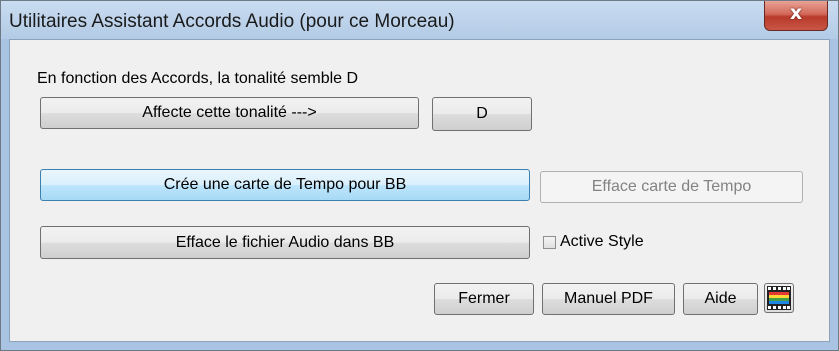 This screenshot has width=839, height=351. What do you see at coordinates (484, 299) in the screenshot?
I see `close-button: Fermer` at bounding box center [484, 299].